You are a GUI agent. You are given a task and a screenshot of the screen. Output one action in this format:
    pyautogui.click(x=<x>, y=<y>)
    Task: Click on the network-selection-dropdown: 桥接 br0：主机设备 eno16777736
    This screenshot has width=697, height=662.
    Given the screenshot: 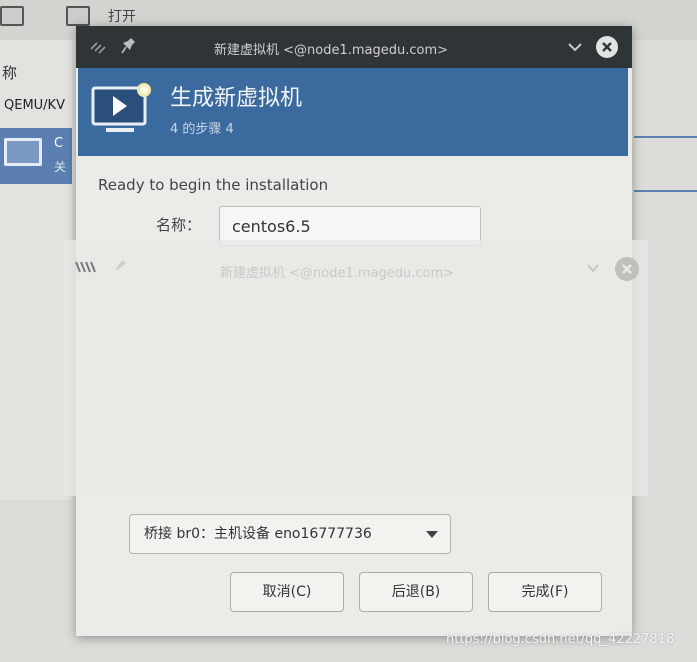 What is the action you would take?
    pyautogui.click(x=290, y=534)
    